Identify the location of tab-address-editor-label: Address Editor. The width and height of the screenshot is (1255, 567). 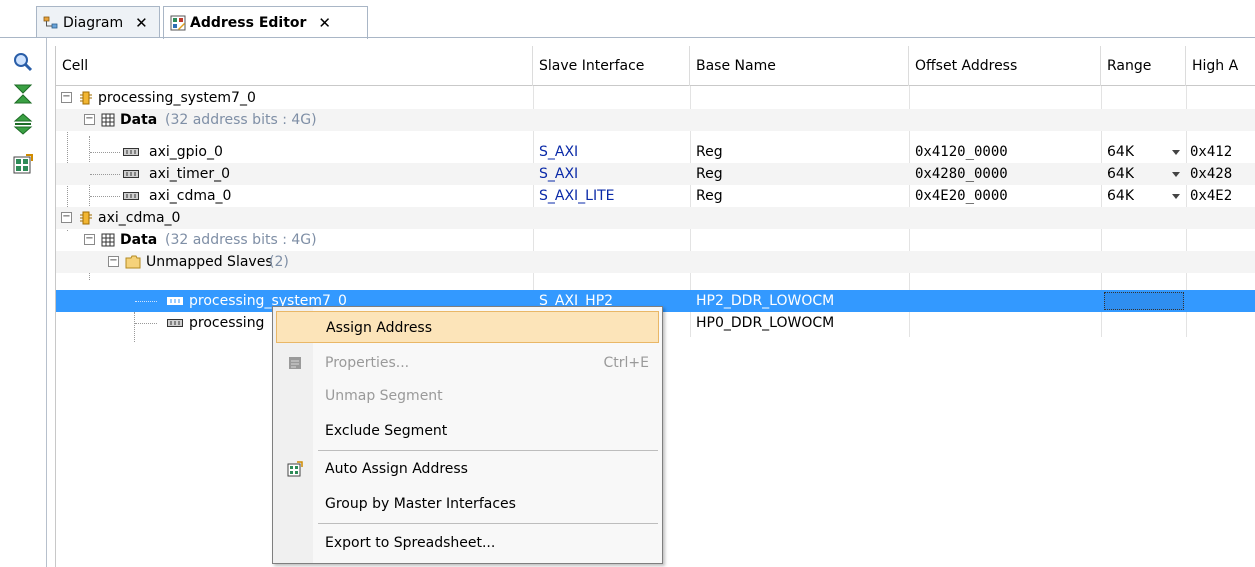
(248, 23).